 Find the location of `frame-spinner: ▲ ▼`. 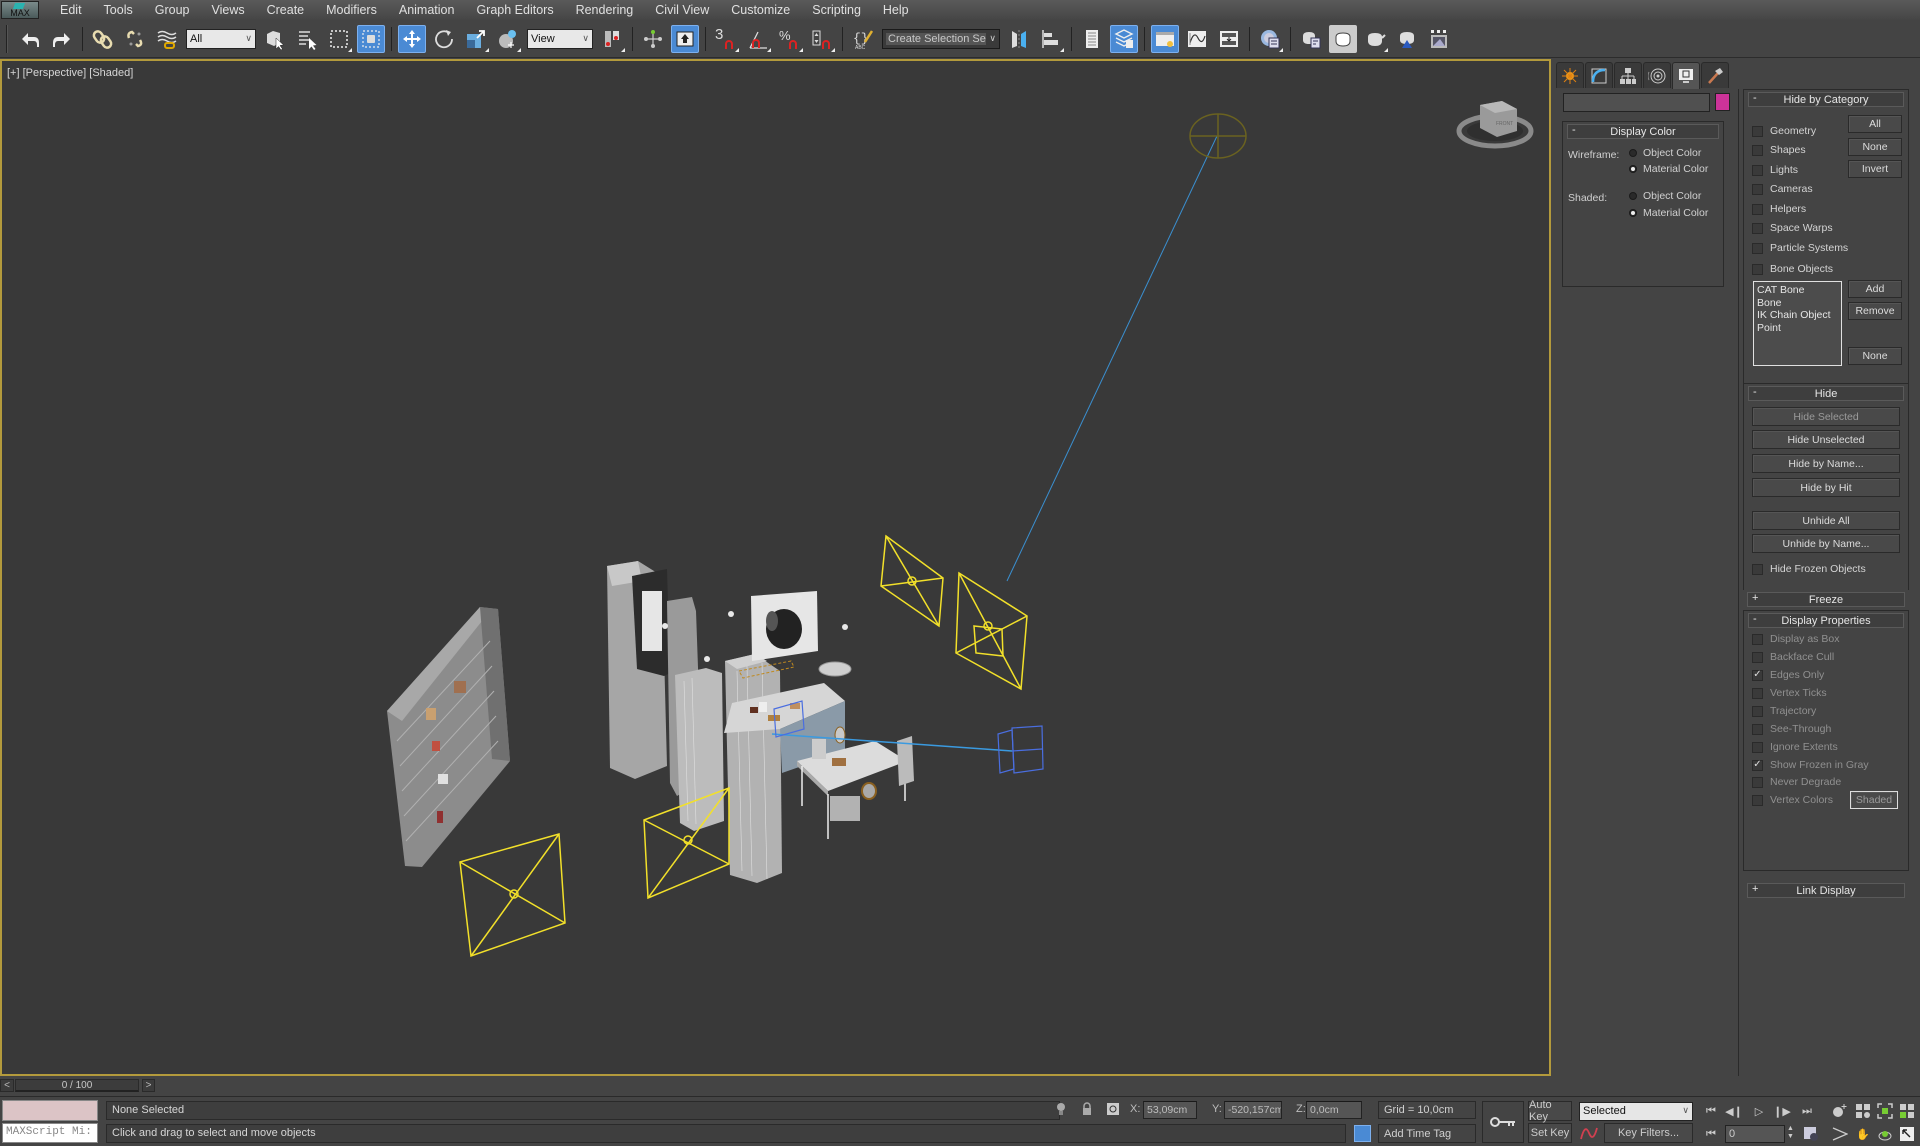

frame-spinner: ▲ ▼ is located at coordinates (1790, 1134).